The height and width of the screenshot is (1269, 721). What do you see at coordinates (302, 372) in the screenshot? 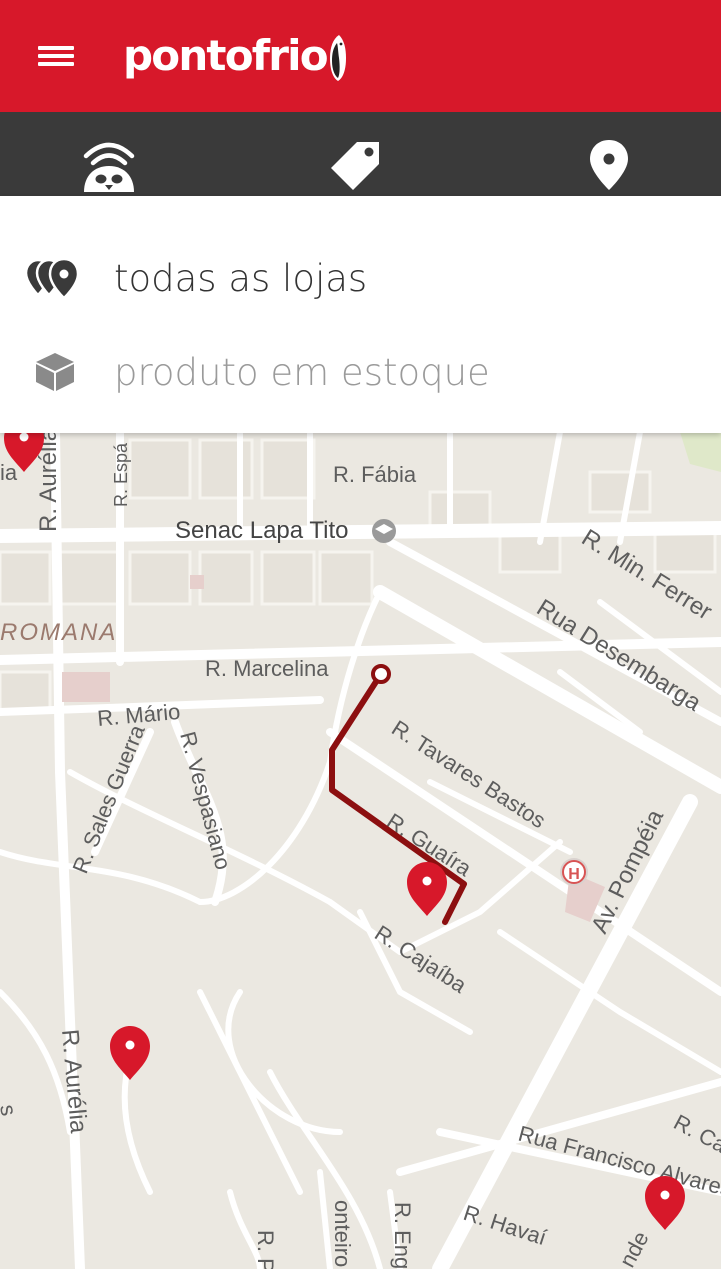
I see `filter-in-stock-label: produto em estoque` at bounding box center [302, 372].